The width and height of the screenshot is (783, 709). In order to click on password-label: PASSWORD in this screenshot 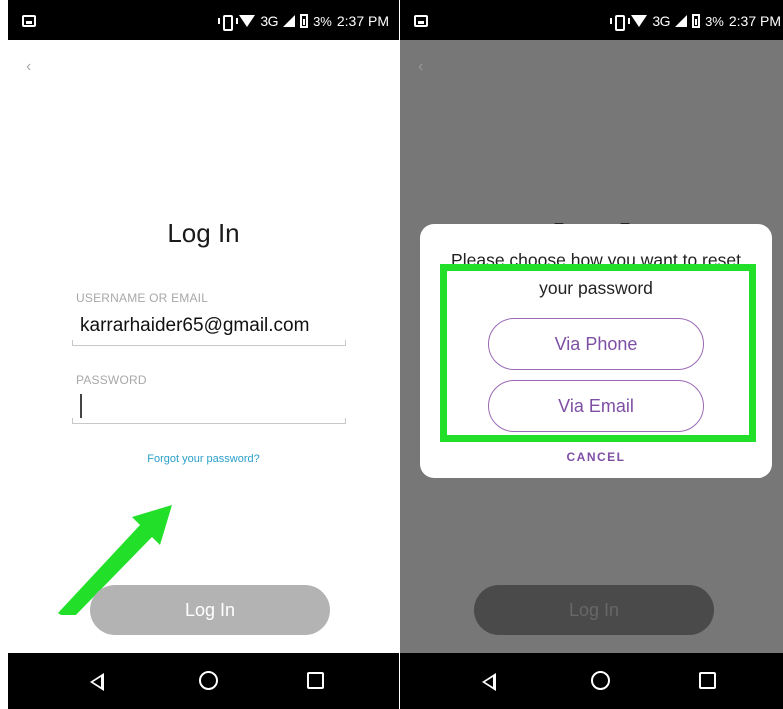, I will do `click(111, 380)`.